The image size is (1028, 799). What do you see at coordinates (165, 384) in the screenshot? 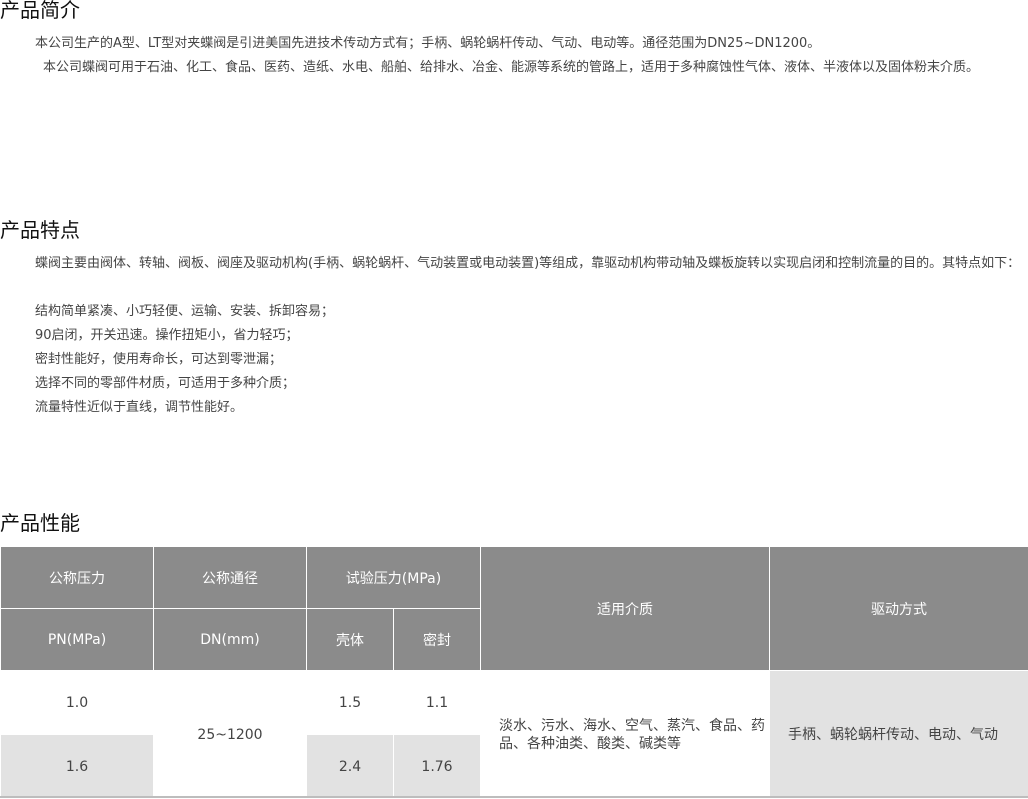
I see `feature-item: 选择不同的零部件材质，可适用于多种介质；` at bounding box center [165, 384].